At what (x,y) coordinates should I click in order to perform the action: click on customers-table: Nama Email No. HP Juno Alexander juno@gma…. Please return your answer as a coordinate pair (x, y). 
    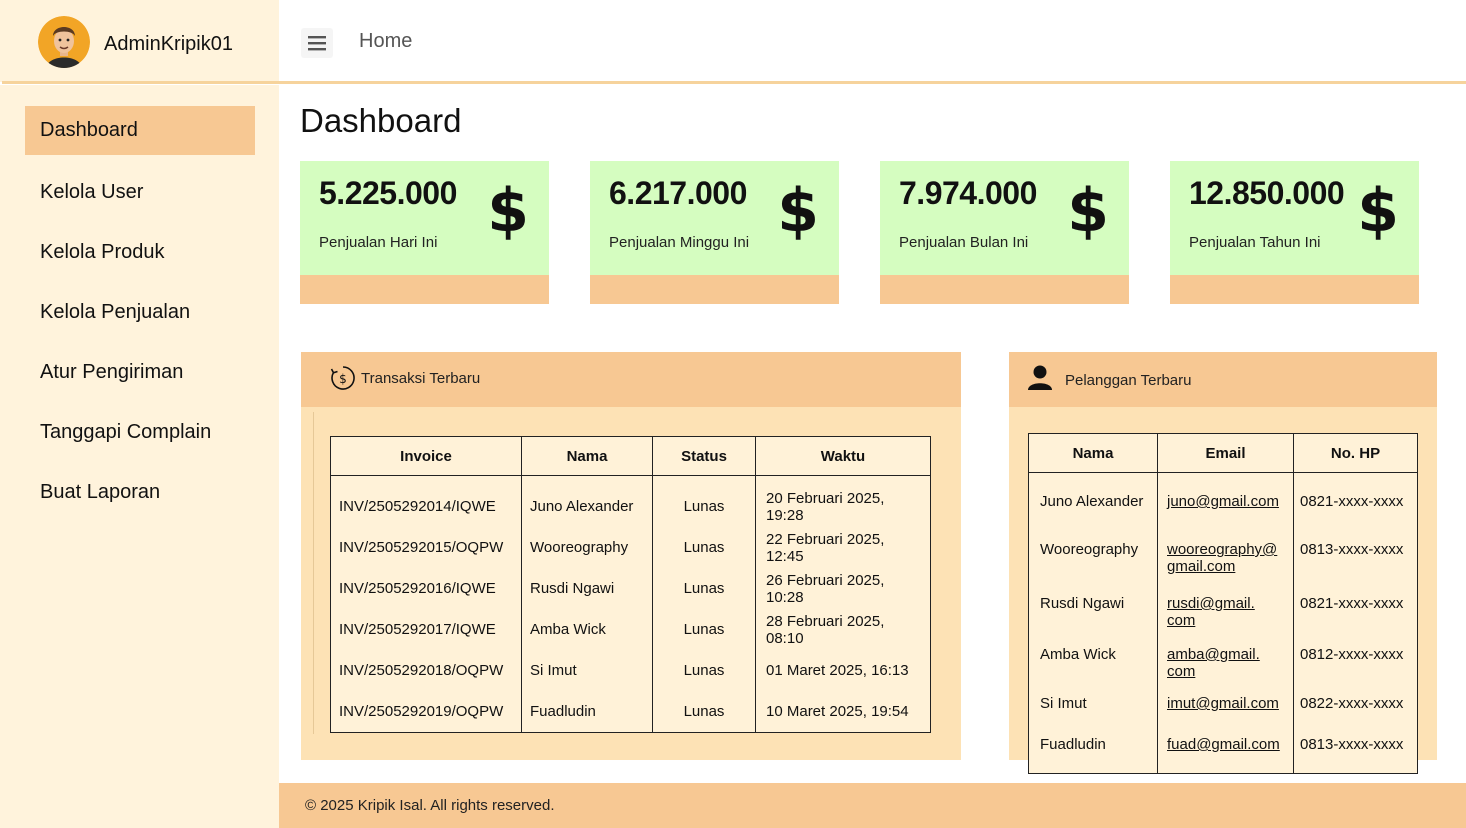
    Looking at the image, I should click on (1223, 603).